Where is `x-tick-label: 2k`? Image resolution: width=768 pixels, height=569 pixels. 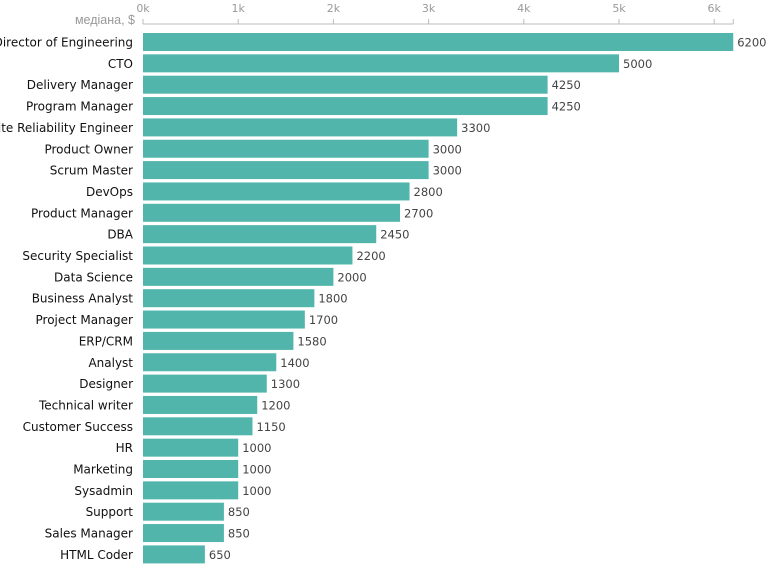
x-tick-label: 2k is located at coordinates (334, 8).